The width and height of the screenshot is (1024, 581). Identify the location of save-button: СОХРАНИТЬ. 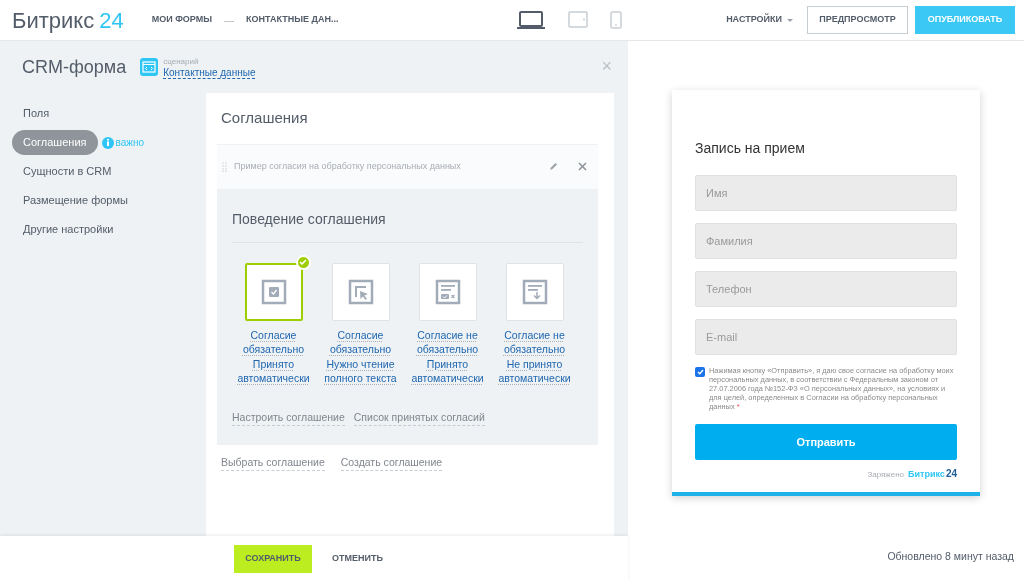
(273, 558).